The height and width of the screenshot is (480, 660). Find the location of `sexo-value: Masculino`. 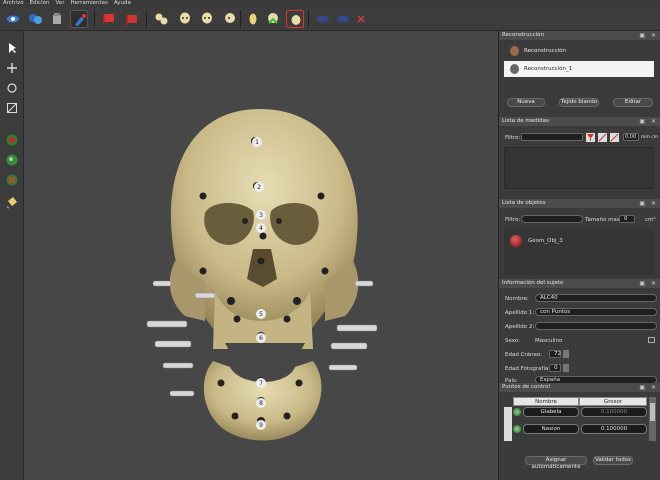

sexo-value: Masculino is located at coordinates (548, 341).